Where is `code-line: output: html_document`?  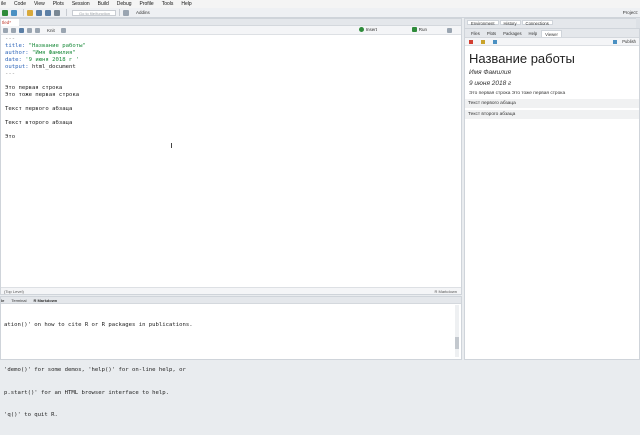
code-line: output: html_document is located at coordinates (230, 67).